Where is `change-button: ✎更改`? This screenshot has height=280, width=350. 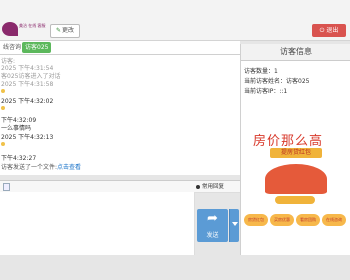
change-button: ✎更改 is located at coordinates (65, 31).